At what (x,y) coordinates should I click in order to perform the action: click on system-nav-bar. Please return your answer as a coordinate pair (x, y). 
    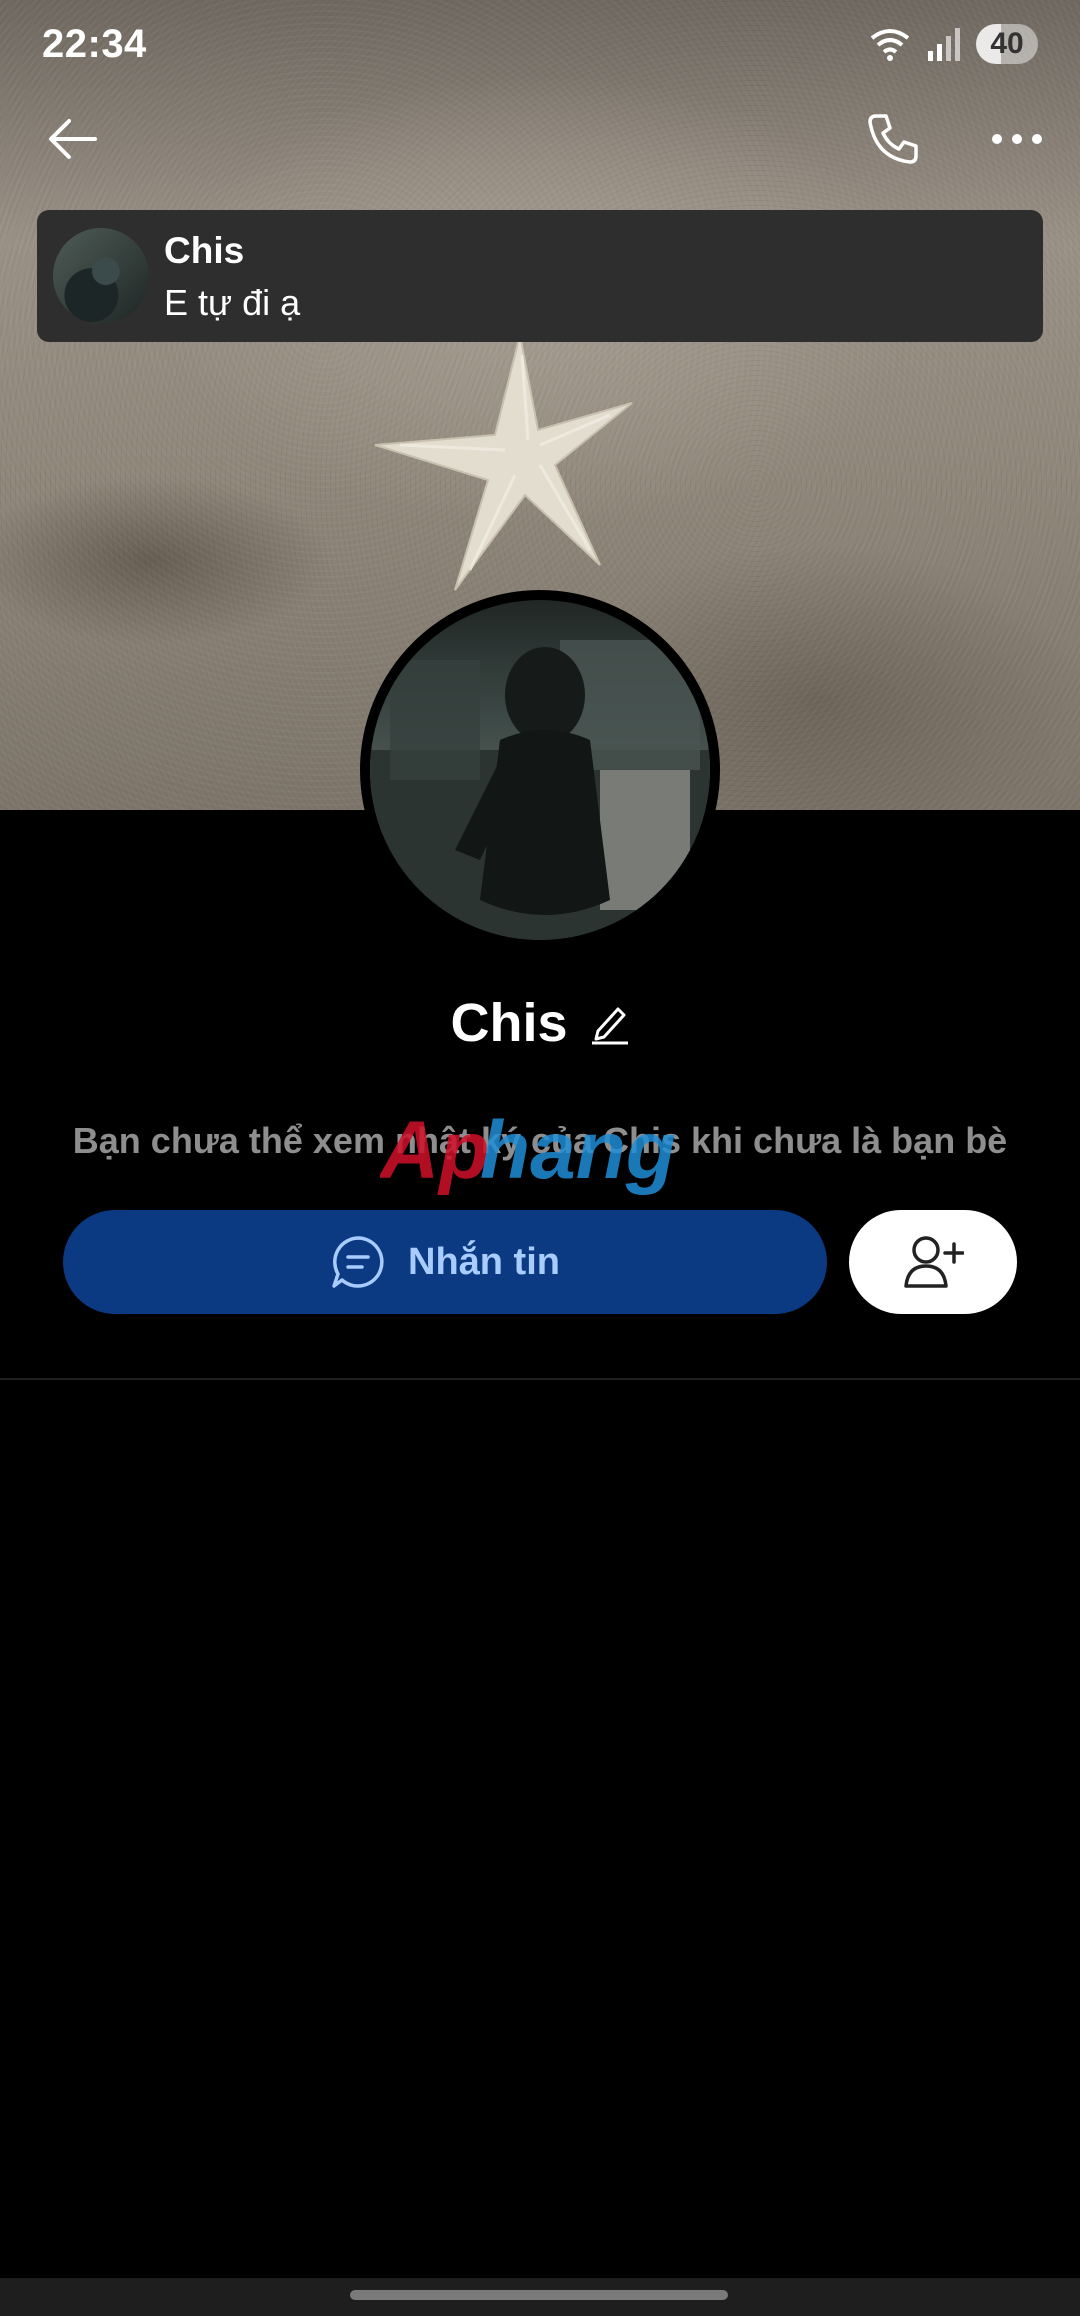
    Looking at the image, I should click on (540, 2297).